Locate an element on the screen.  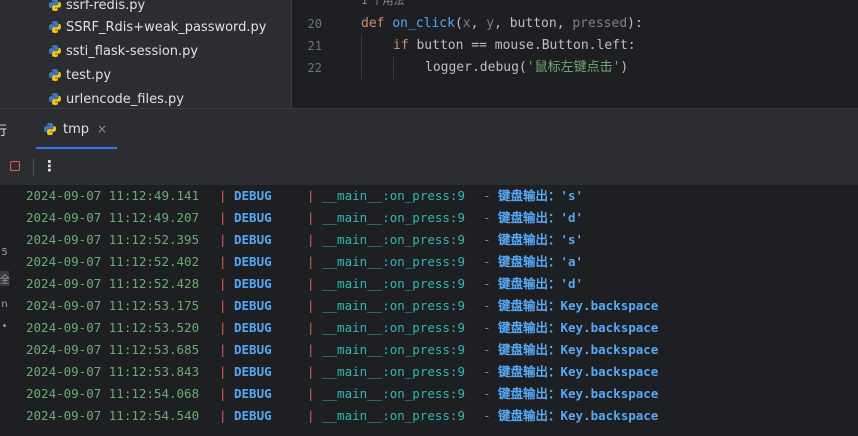
log-timestamp: 2024-09-07 11:12:53.520 is located at coordinates (113, 327).